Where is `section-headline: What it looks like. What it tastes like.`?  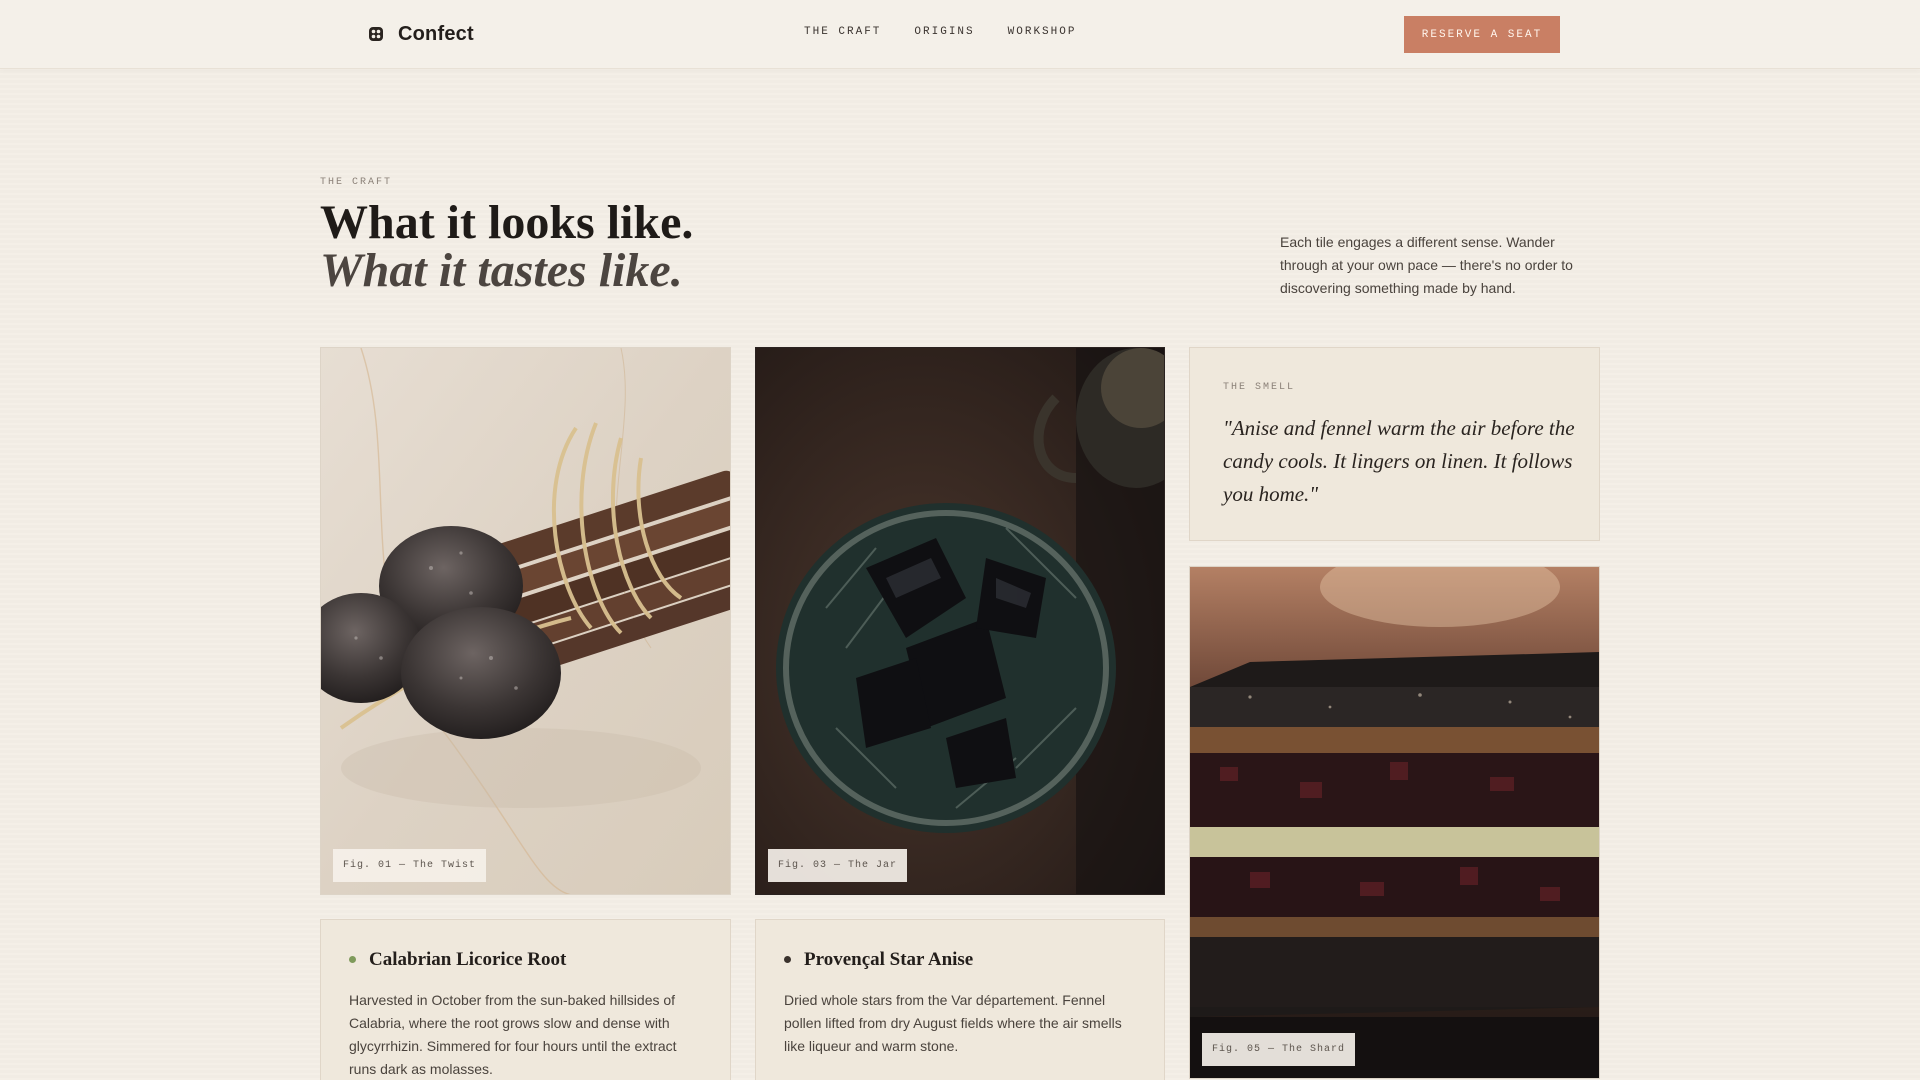 section-headline: What it looks like. What it tastes like. is located at coordinates (506, 247).